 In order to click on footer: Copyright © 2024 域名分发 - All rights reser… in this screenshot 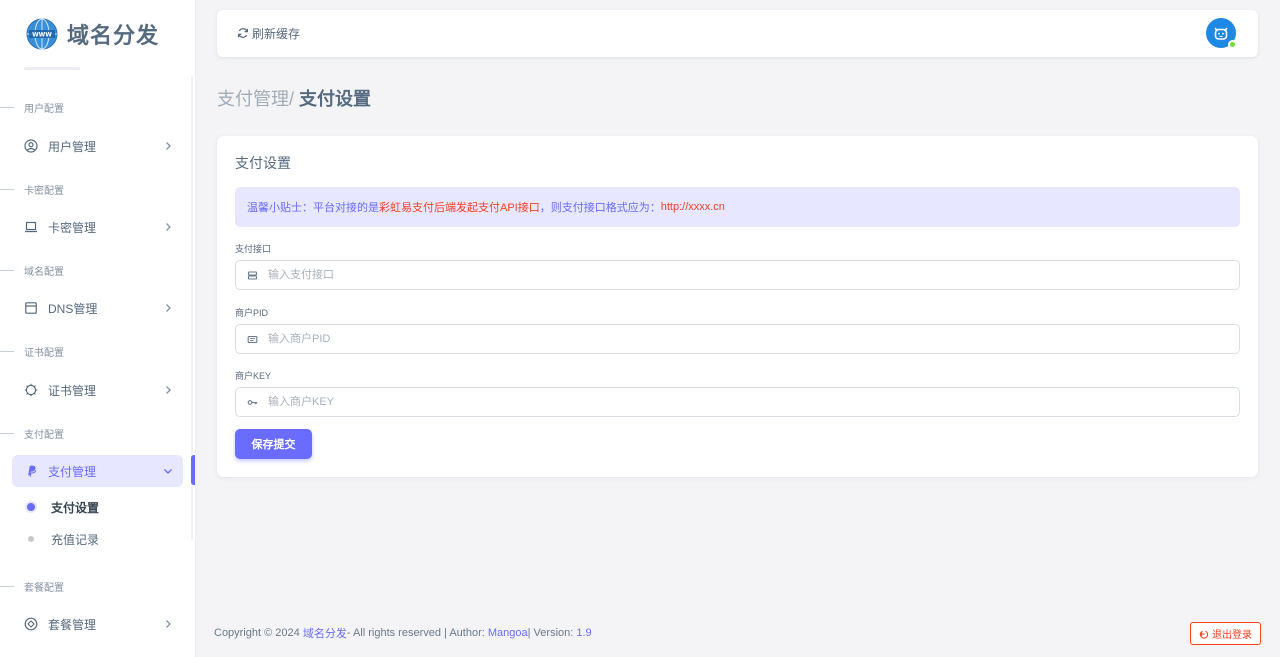, I will do `click(403, 633)`.